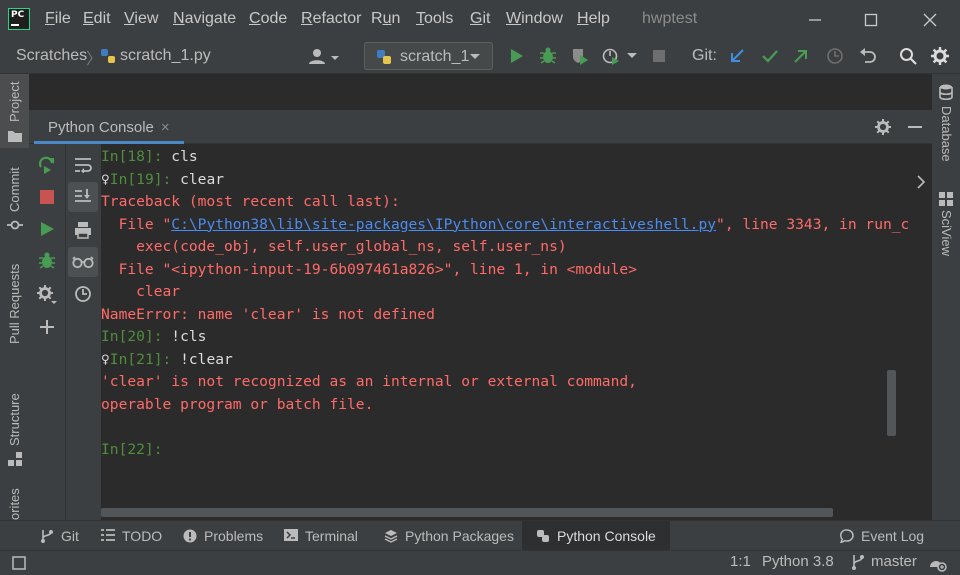  I want to click on menu-code: Code, so click(268, 19).